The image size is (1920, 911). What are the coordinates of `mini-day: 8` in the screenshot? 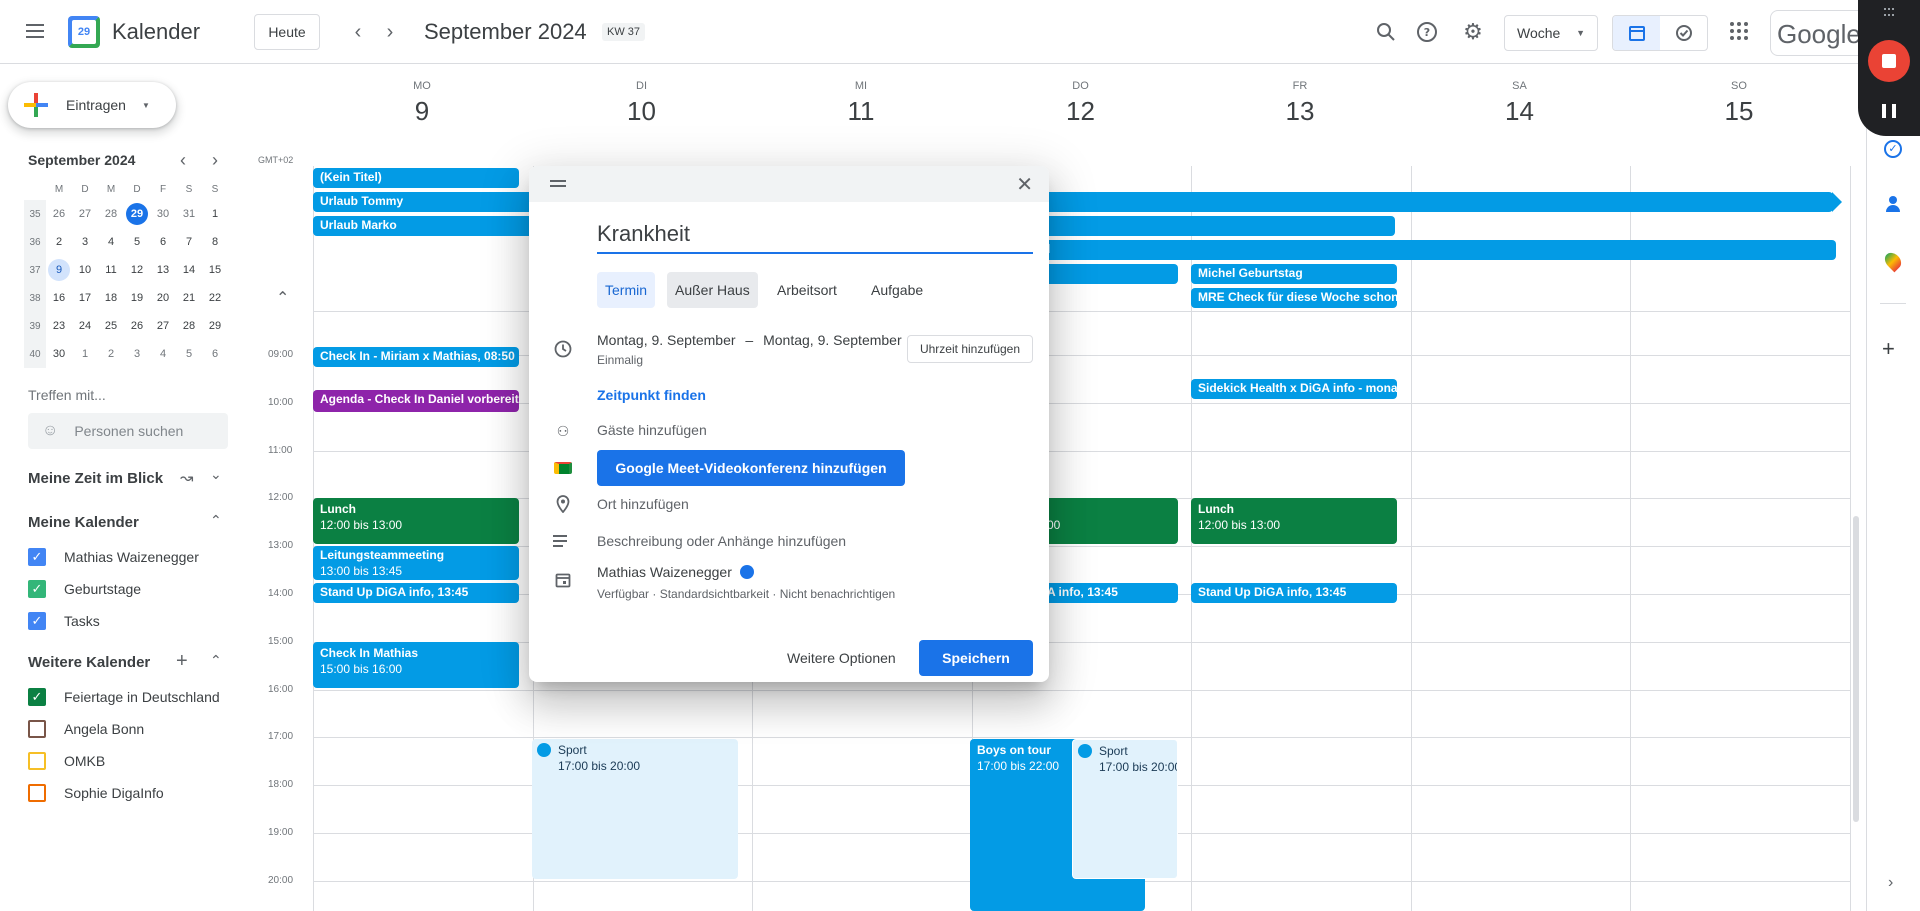 It's located at (215, 242).